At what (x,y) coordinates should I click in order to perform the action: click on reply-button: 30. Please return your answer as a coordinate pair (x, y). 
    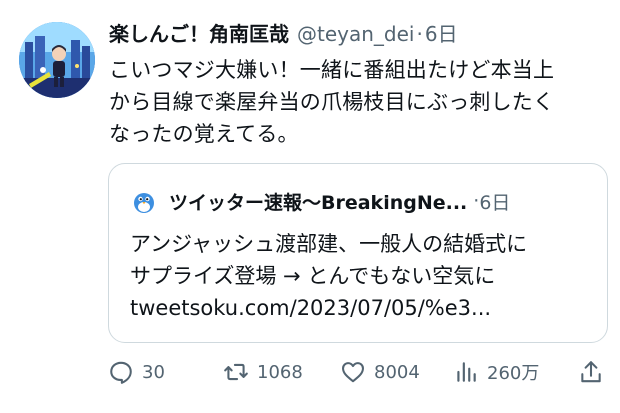
    Looking at the image, I should click on (136, 372).